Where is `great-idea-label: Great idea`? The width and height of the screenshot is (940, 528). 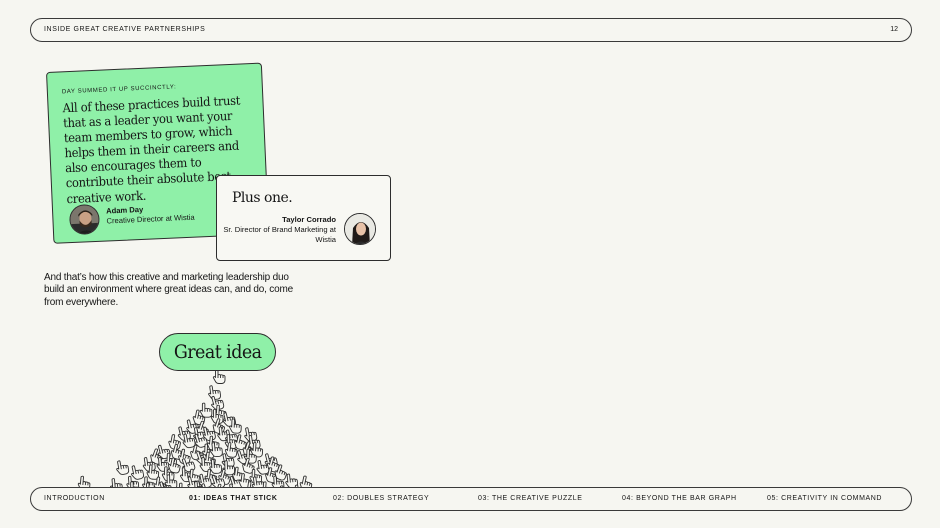 great-idea-label: Great idea is located at coordinates (217, 352).